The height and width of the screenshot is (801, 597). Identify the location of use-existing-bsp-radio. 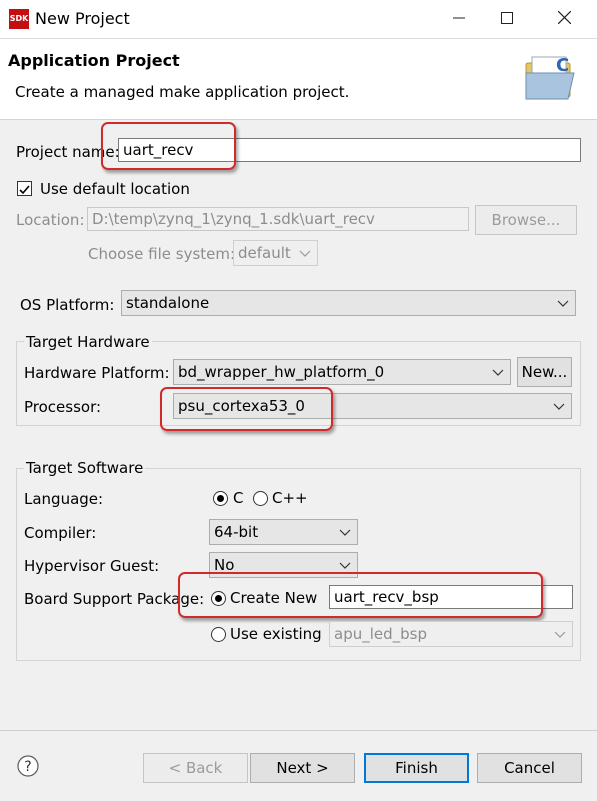
(218, 634).